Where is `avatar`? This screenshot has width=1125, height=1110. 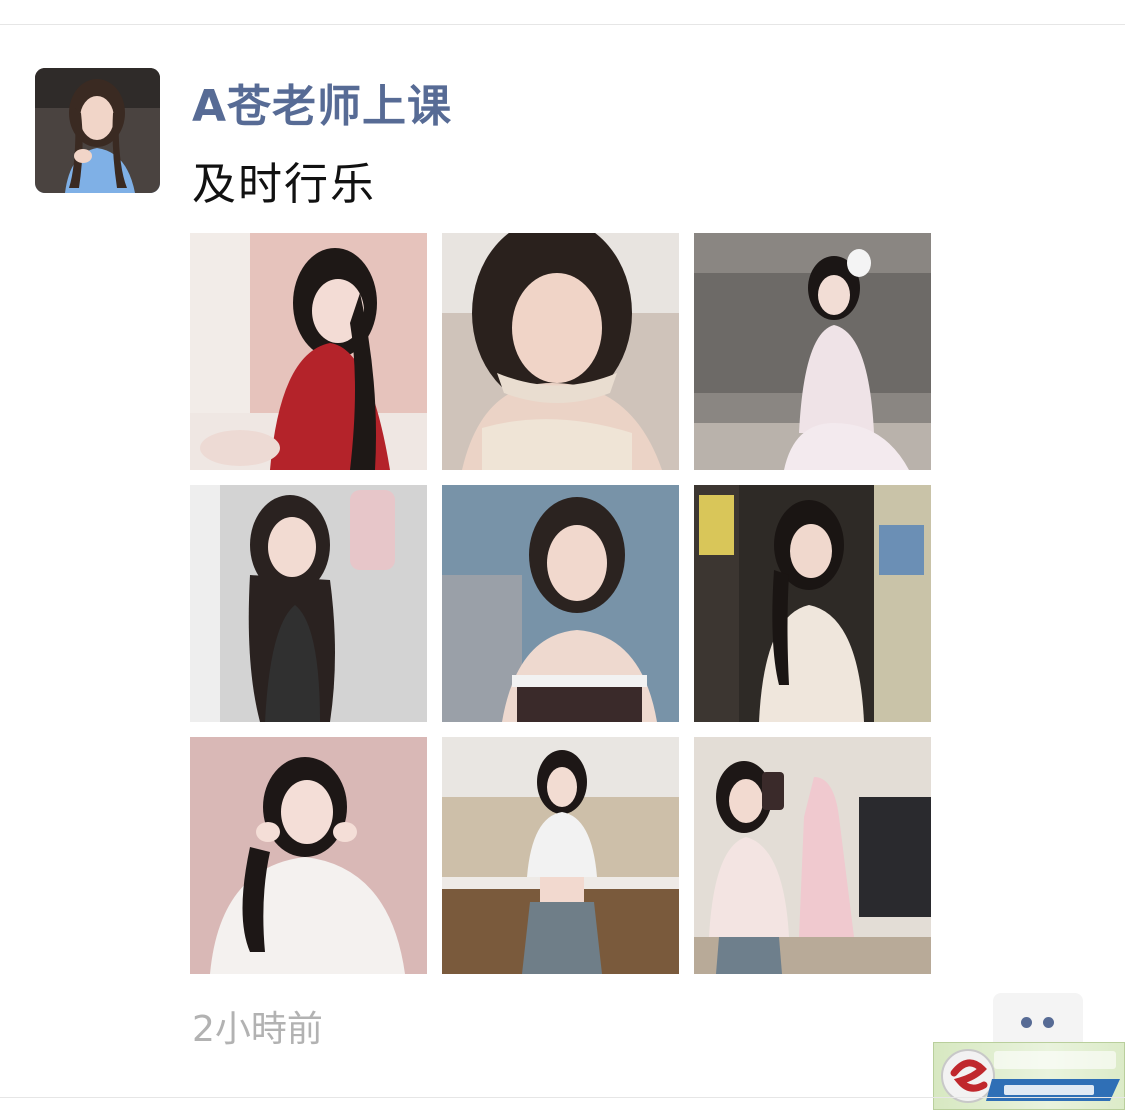 avatar is located at coordinates (97, 130).